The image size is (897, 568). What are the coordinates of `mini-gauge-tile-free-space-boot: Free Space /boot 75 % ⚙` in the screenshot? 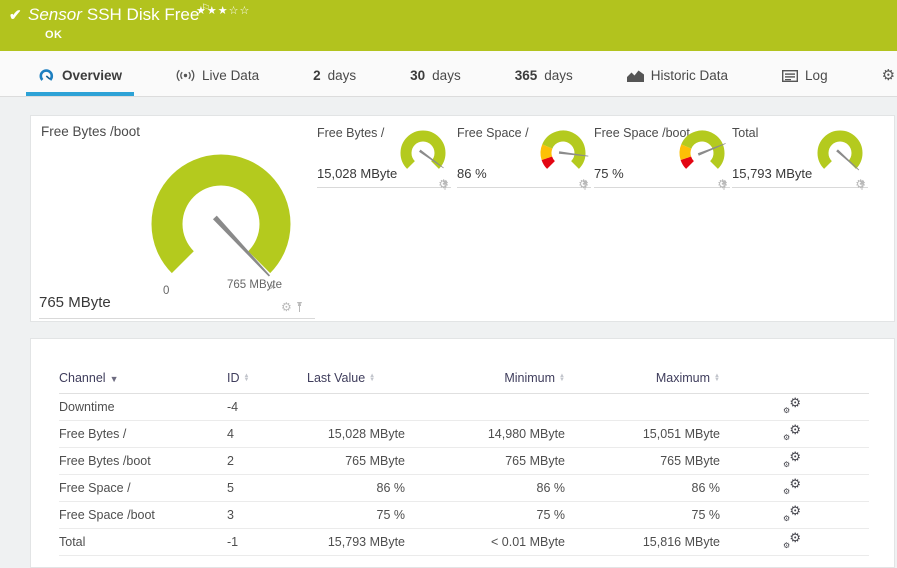 It's located at (662, 157).